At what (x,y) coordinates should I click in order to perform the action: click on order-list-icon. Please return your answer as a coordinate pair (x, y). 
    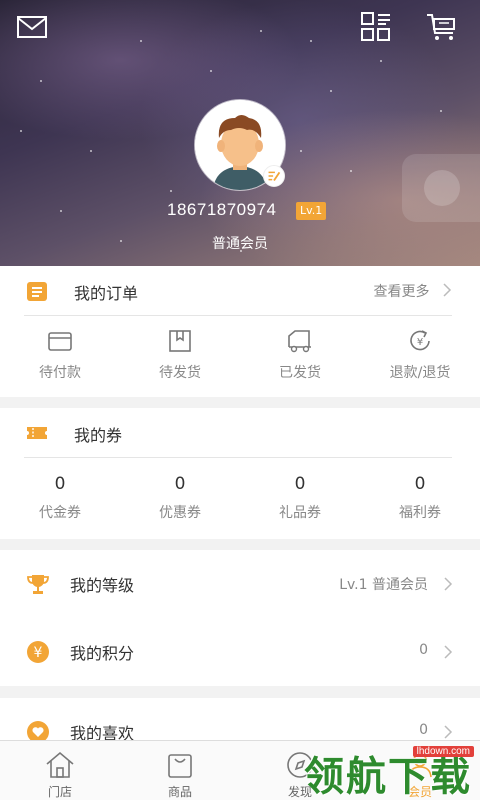
    Looking at the image, I should click on (37, 291).